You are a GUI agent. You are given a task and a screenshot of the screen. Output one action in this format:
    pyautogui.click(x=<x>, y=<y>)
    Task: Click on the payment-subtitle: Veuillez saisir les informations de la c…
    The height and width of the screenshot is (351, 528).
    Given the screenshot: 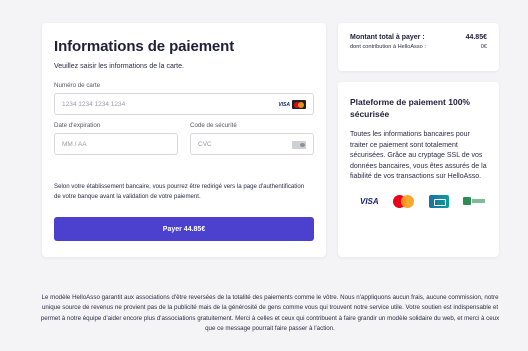 What is the action you would take?
    pyautogui.click(x=119, y=66)
    